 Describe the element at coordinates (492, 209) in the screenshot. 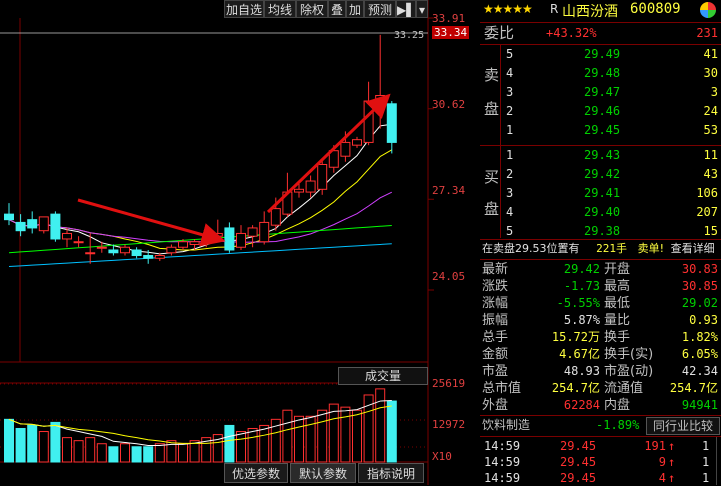

I see `buy-label: 盘` at that location.